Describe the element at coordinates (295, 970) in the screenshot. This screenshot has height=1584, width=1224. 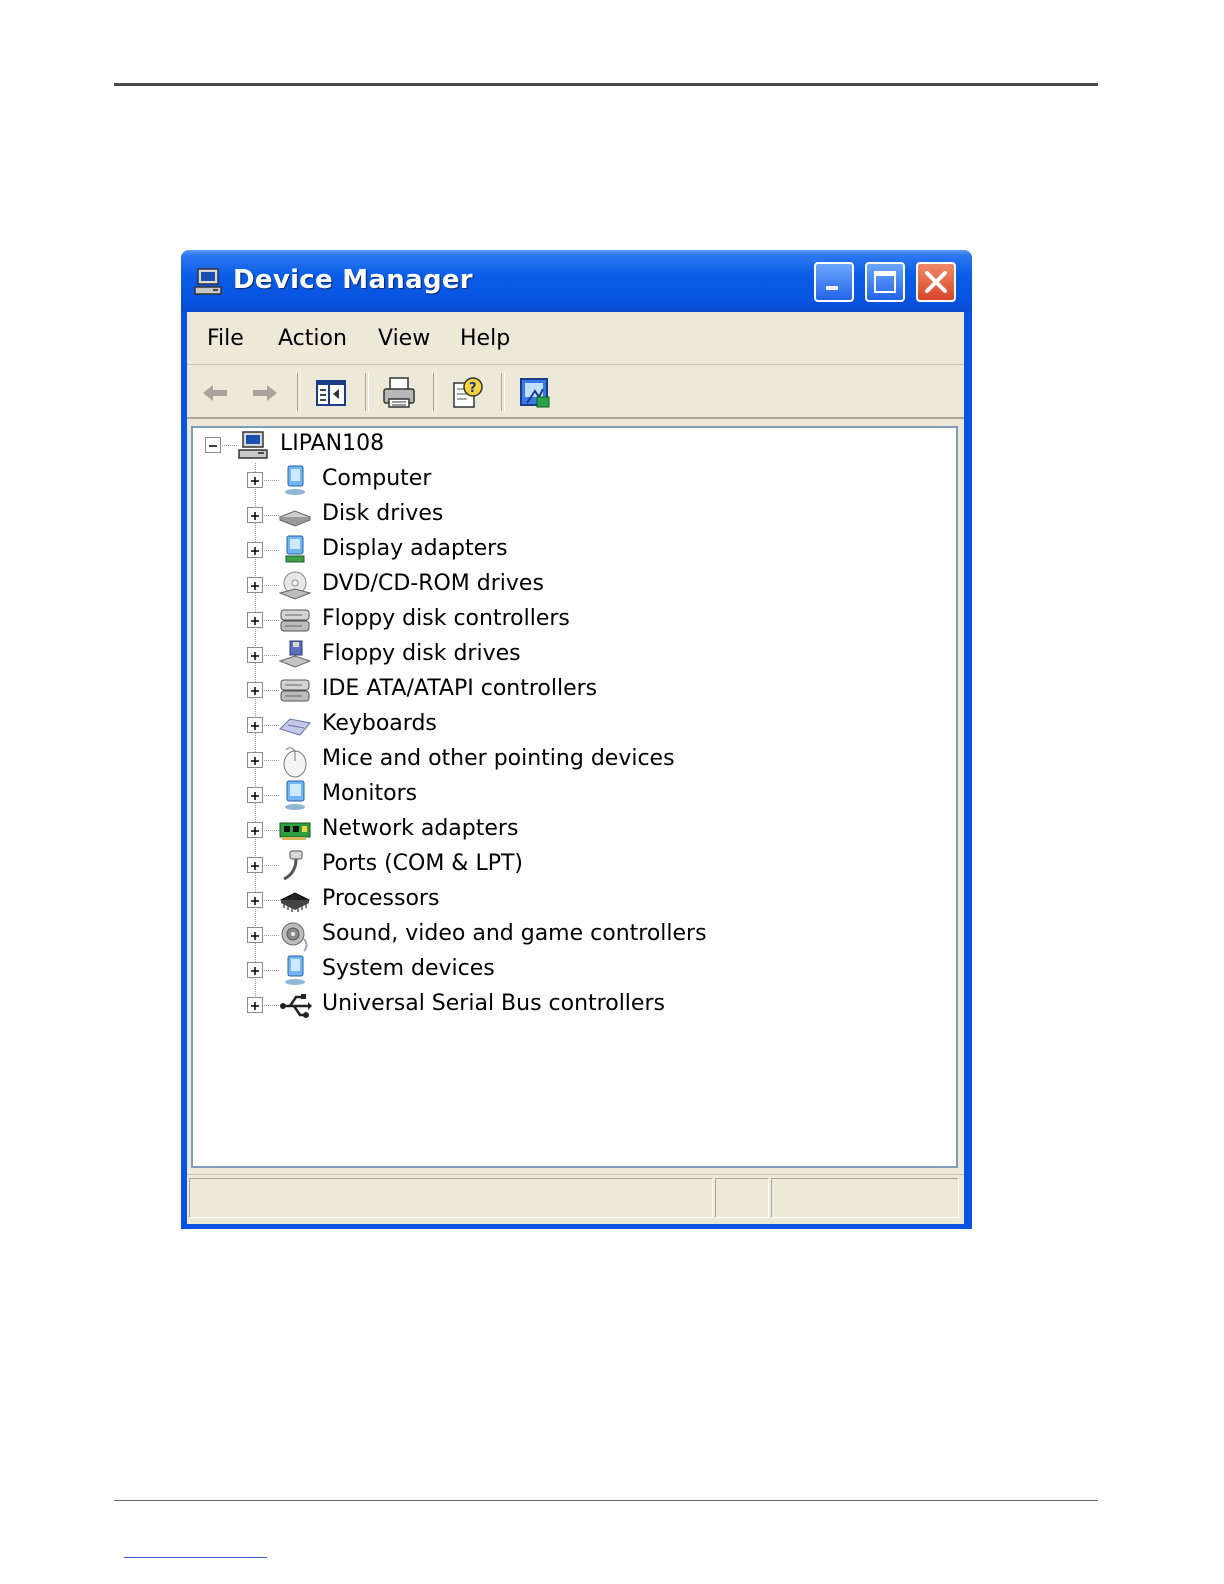
I see `system-device-icon` at that location.